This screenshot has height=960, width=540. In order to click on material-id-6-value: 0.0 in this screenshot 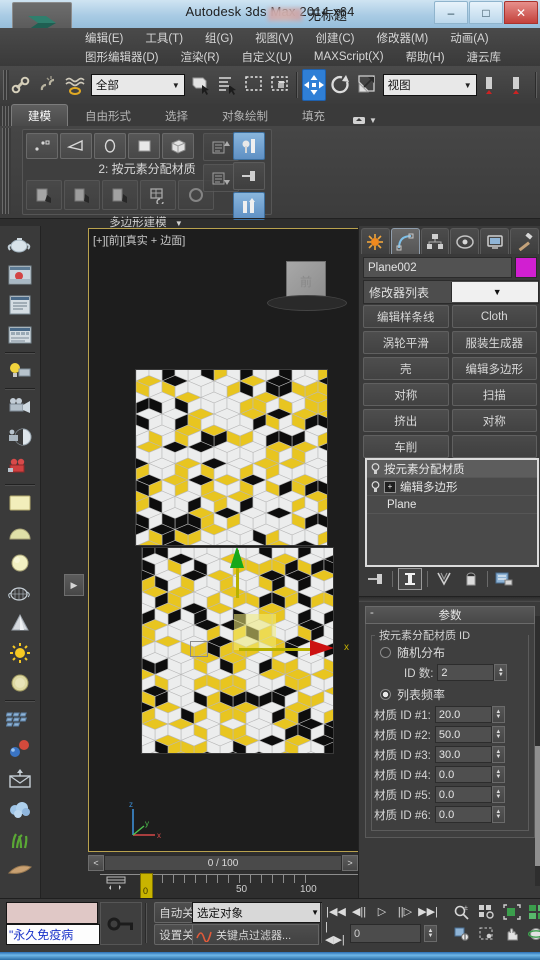, I will do `click(463, 814)`.